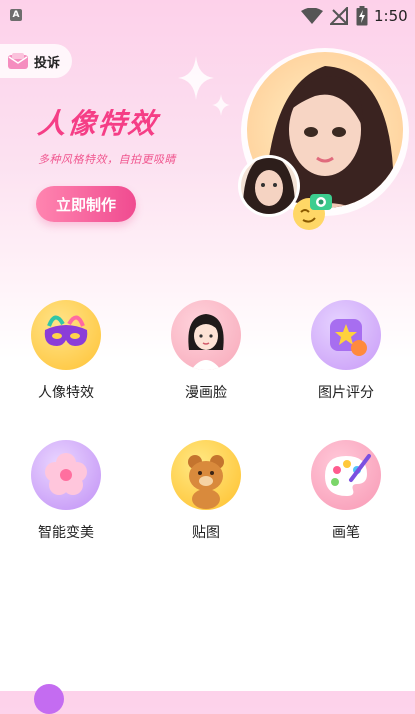  What do you see at coordinates (346, 335) in the screenshot?
I see `star-rating-icon` at bounding box center [346, 335].